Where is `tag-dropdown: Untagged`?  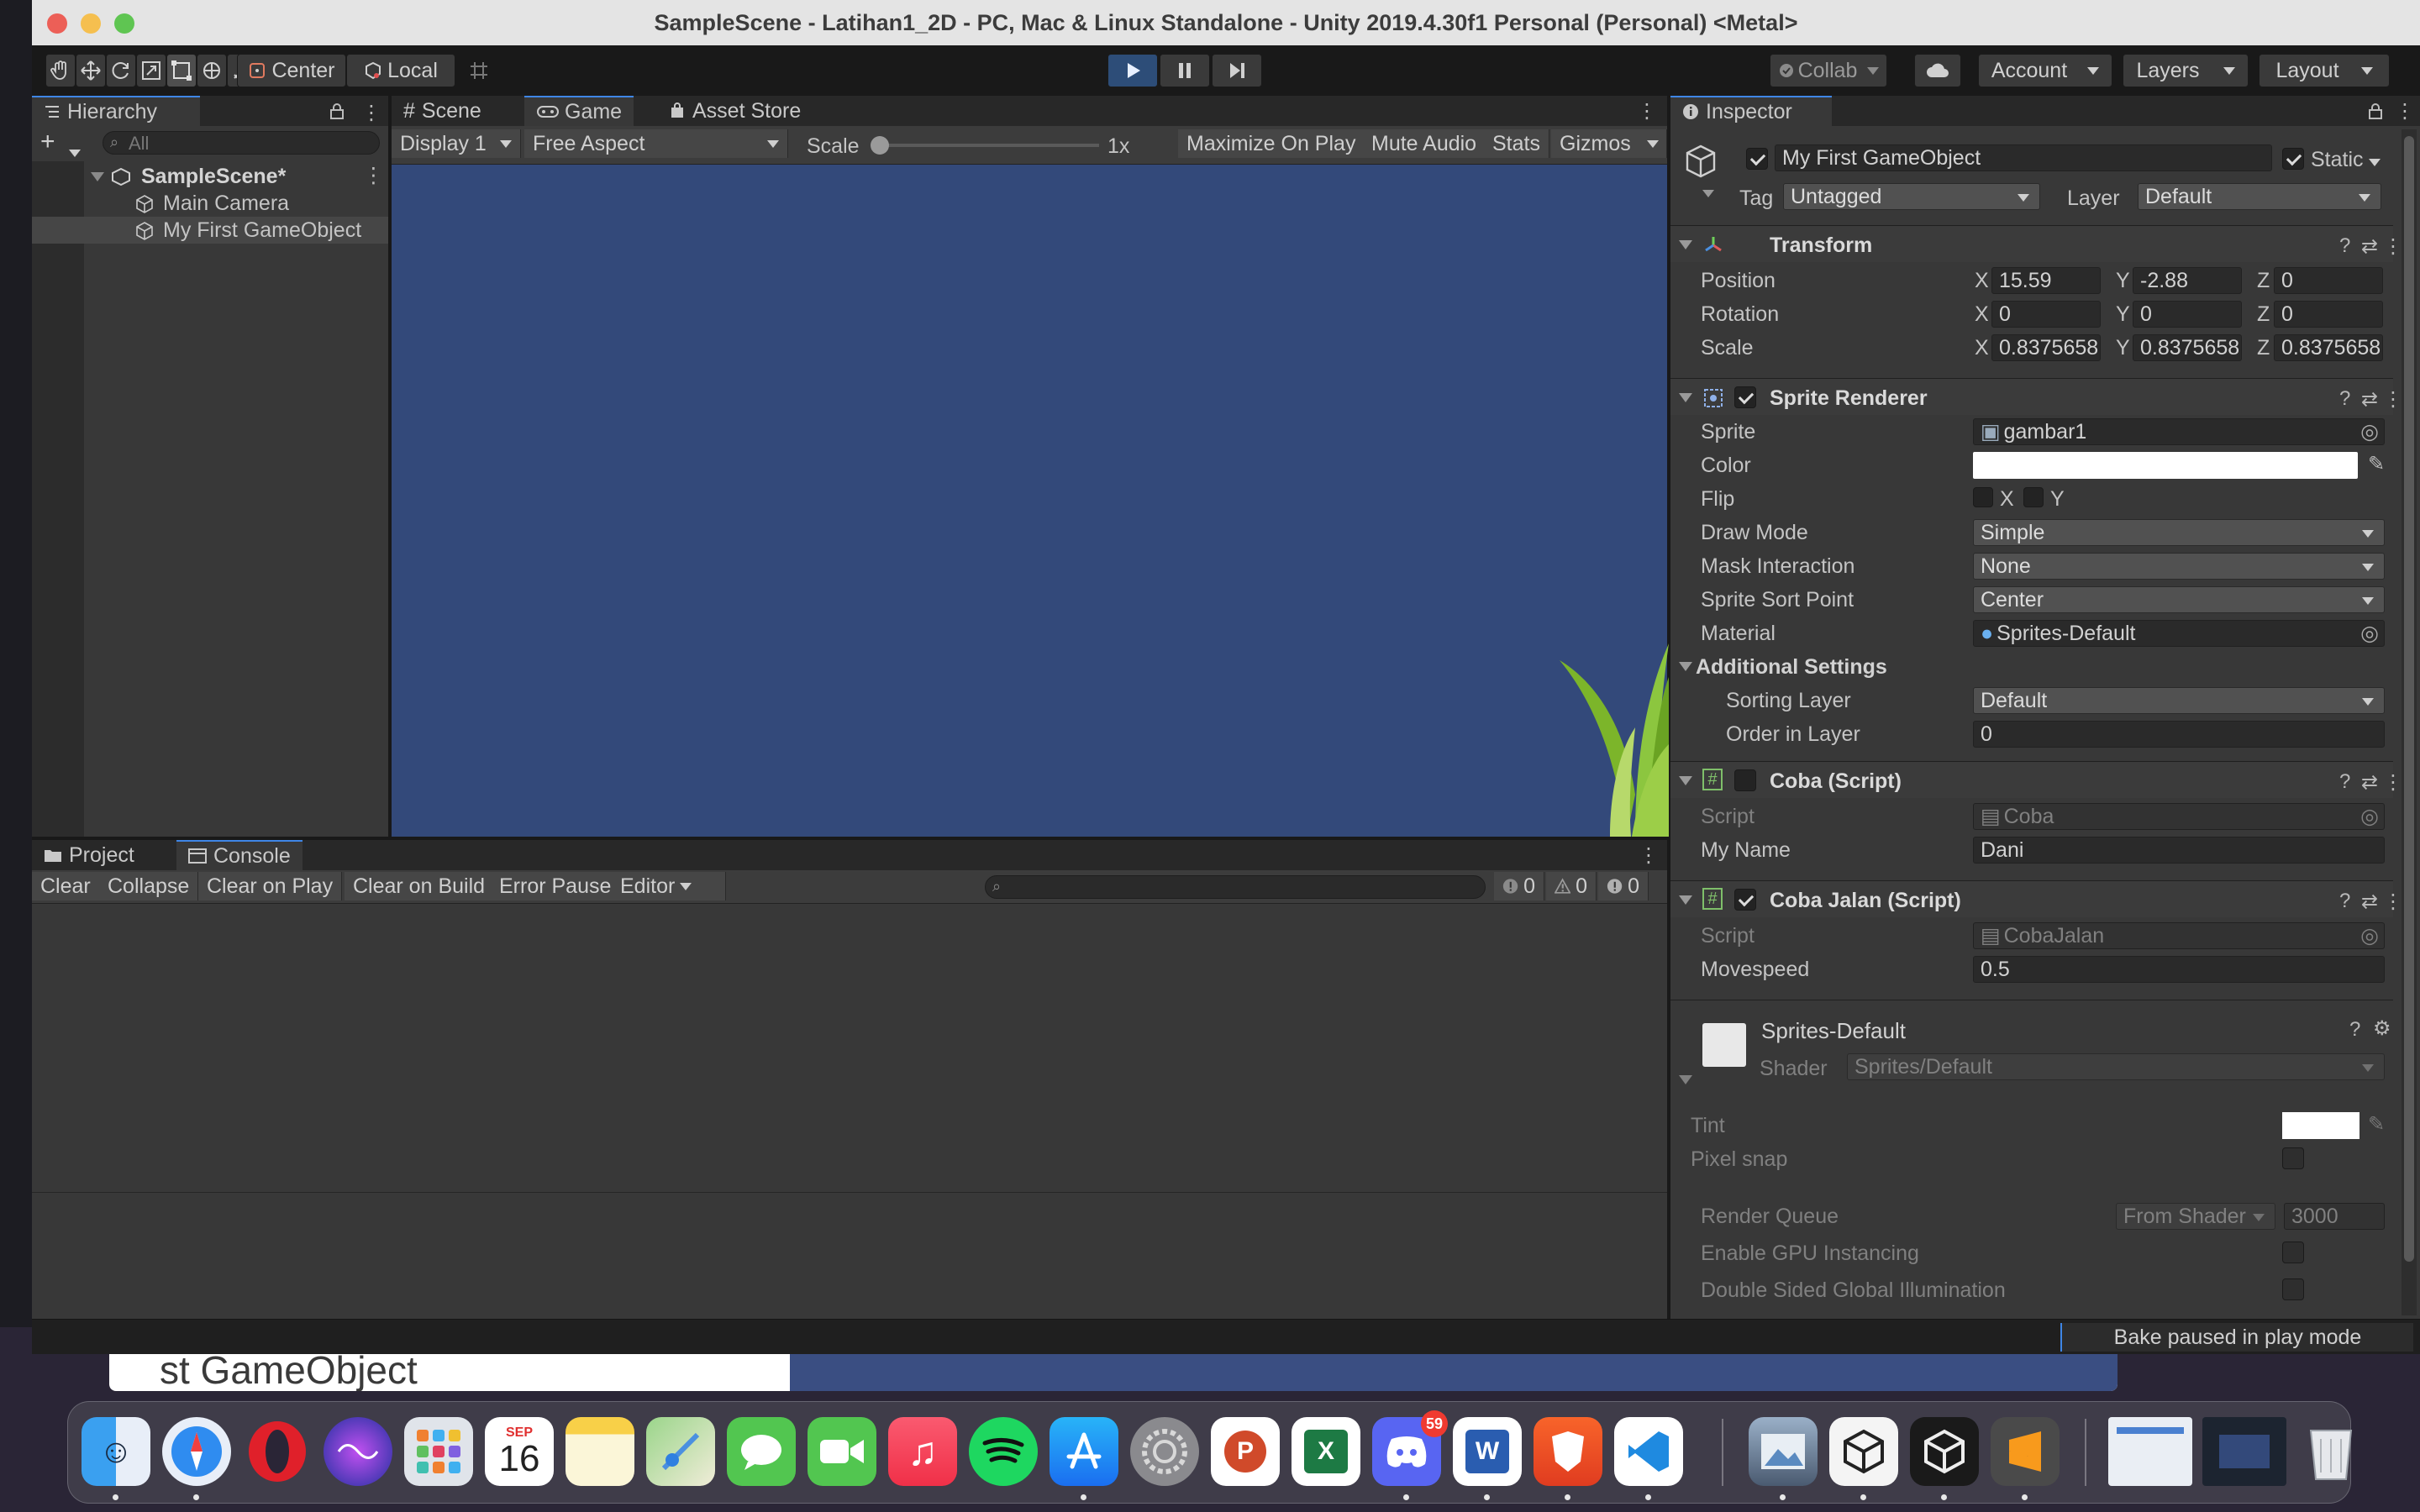
tag-dropdown: Untagged is located at coordinates (1912, 196).